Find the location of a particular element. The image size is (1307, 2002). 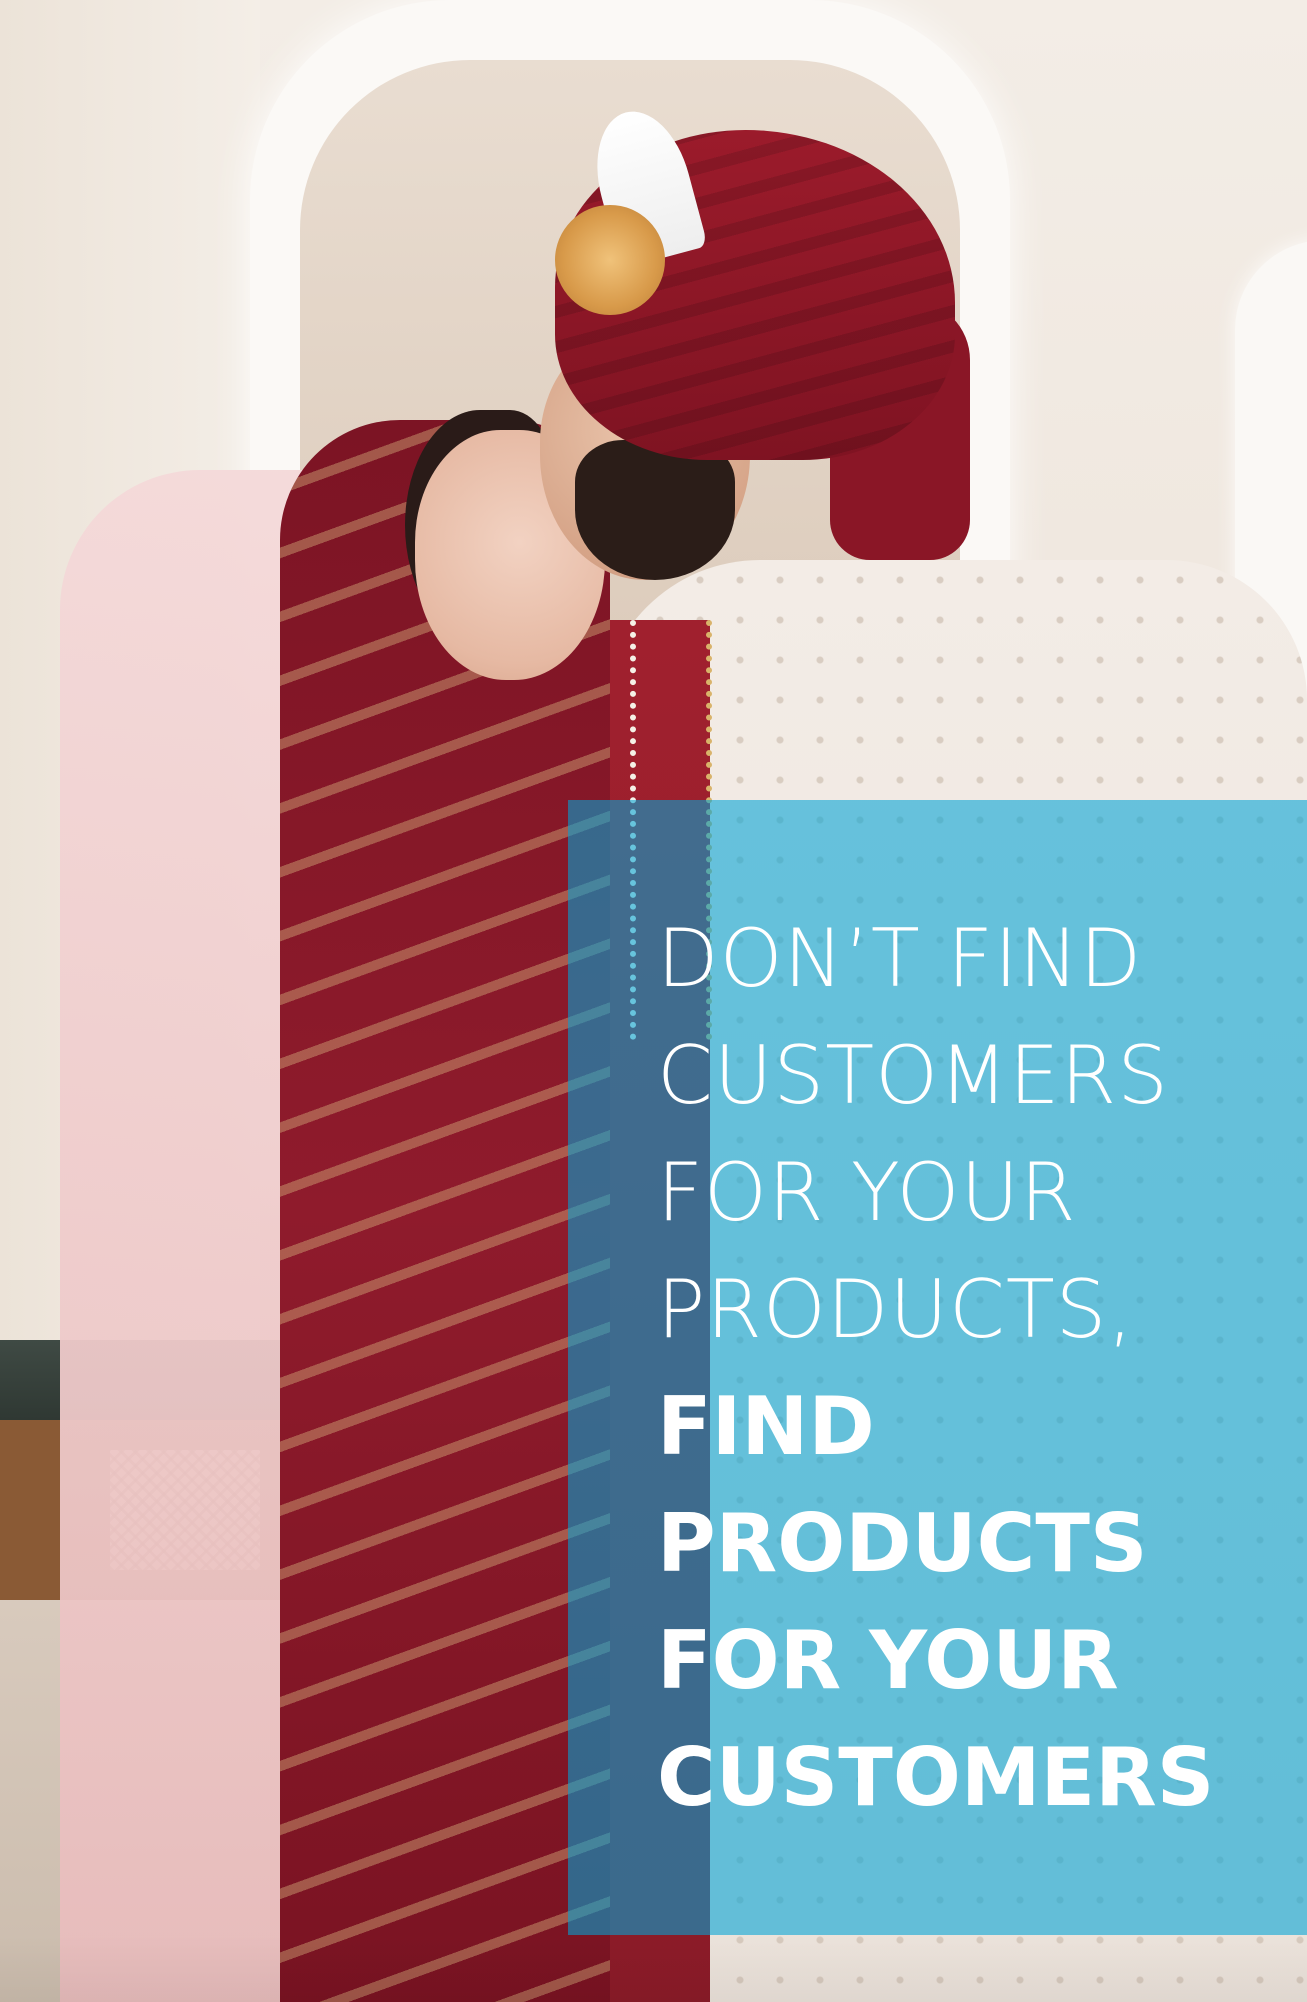

headline-line-3: FOR YOUR is located at coordinates (867, 1192).